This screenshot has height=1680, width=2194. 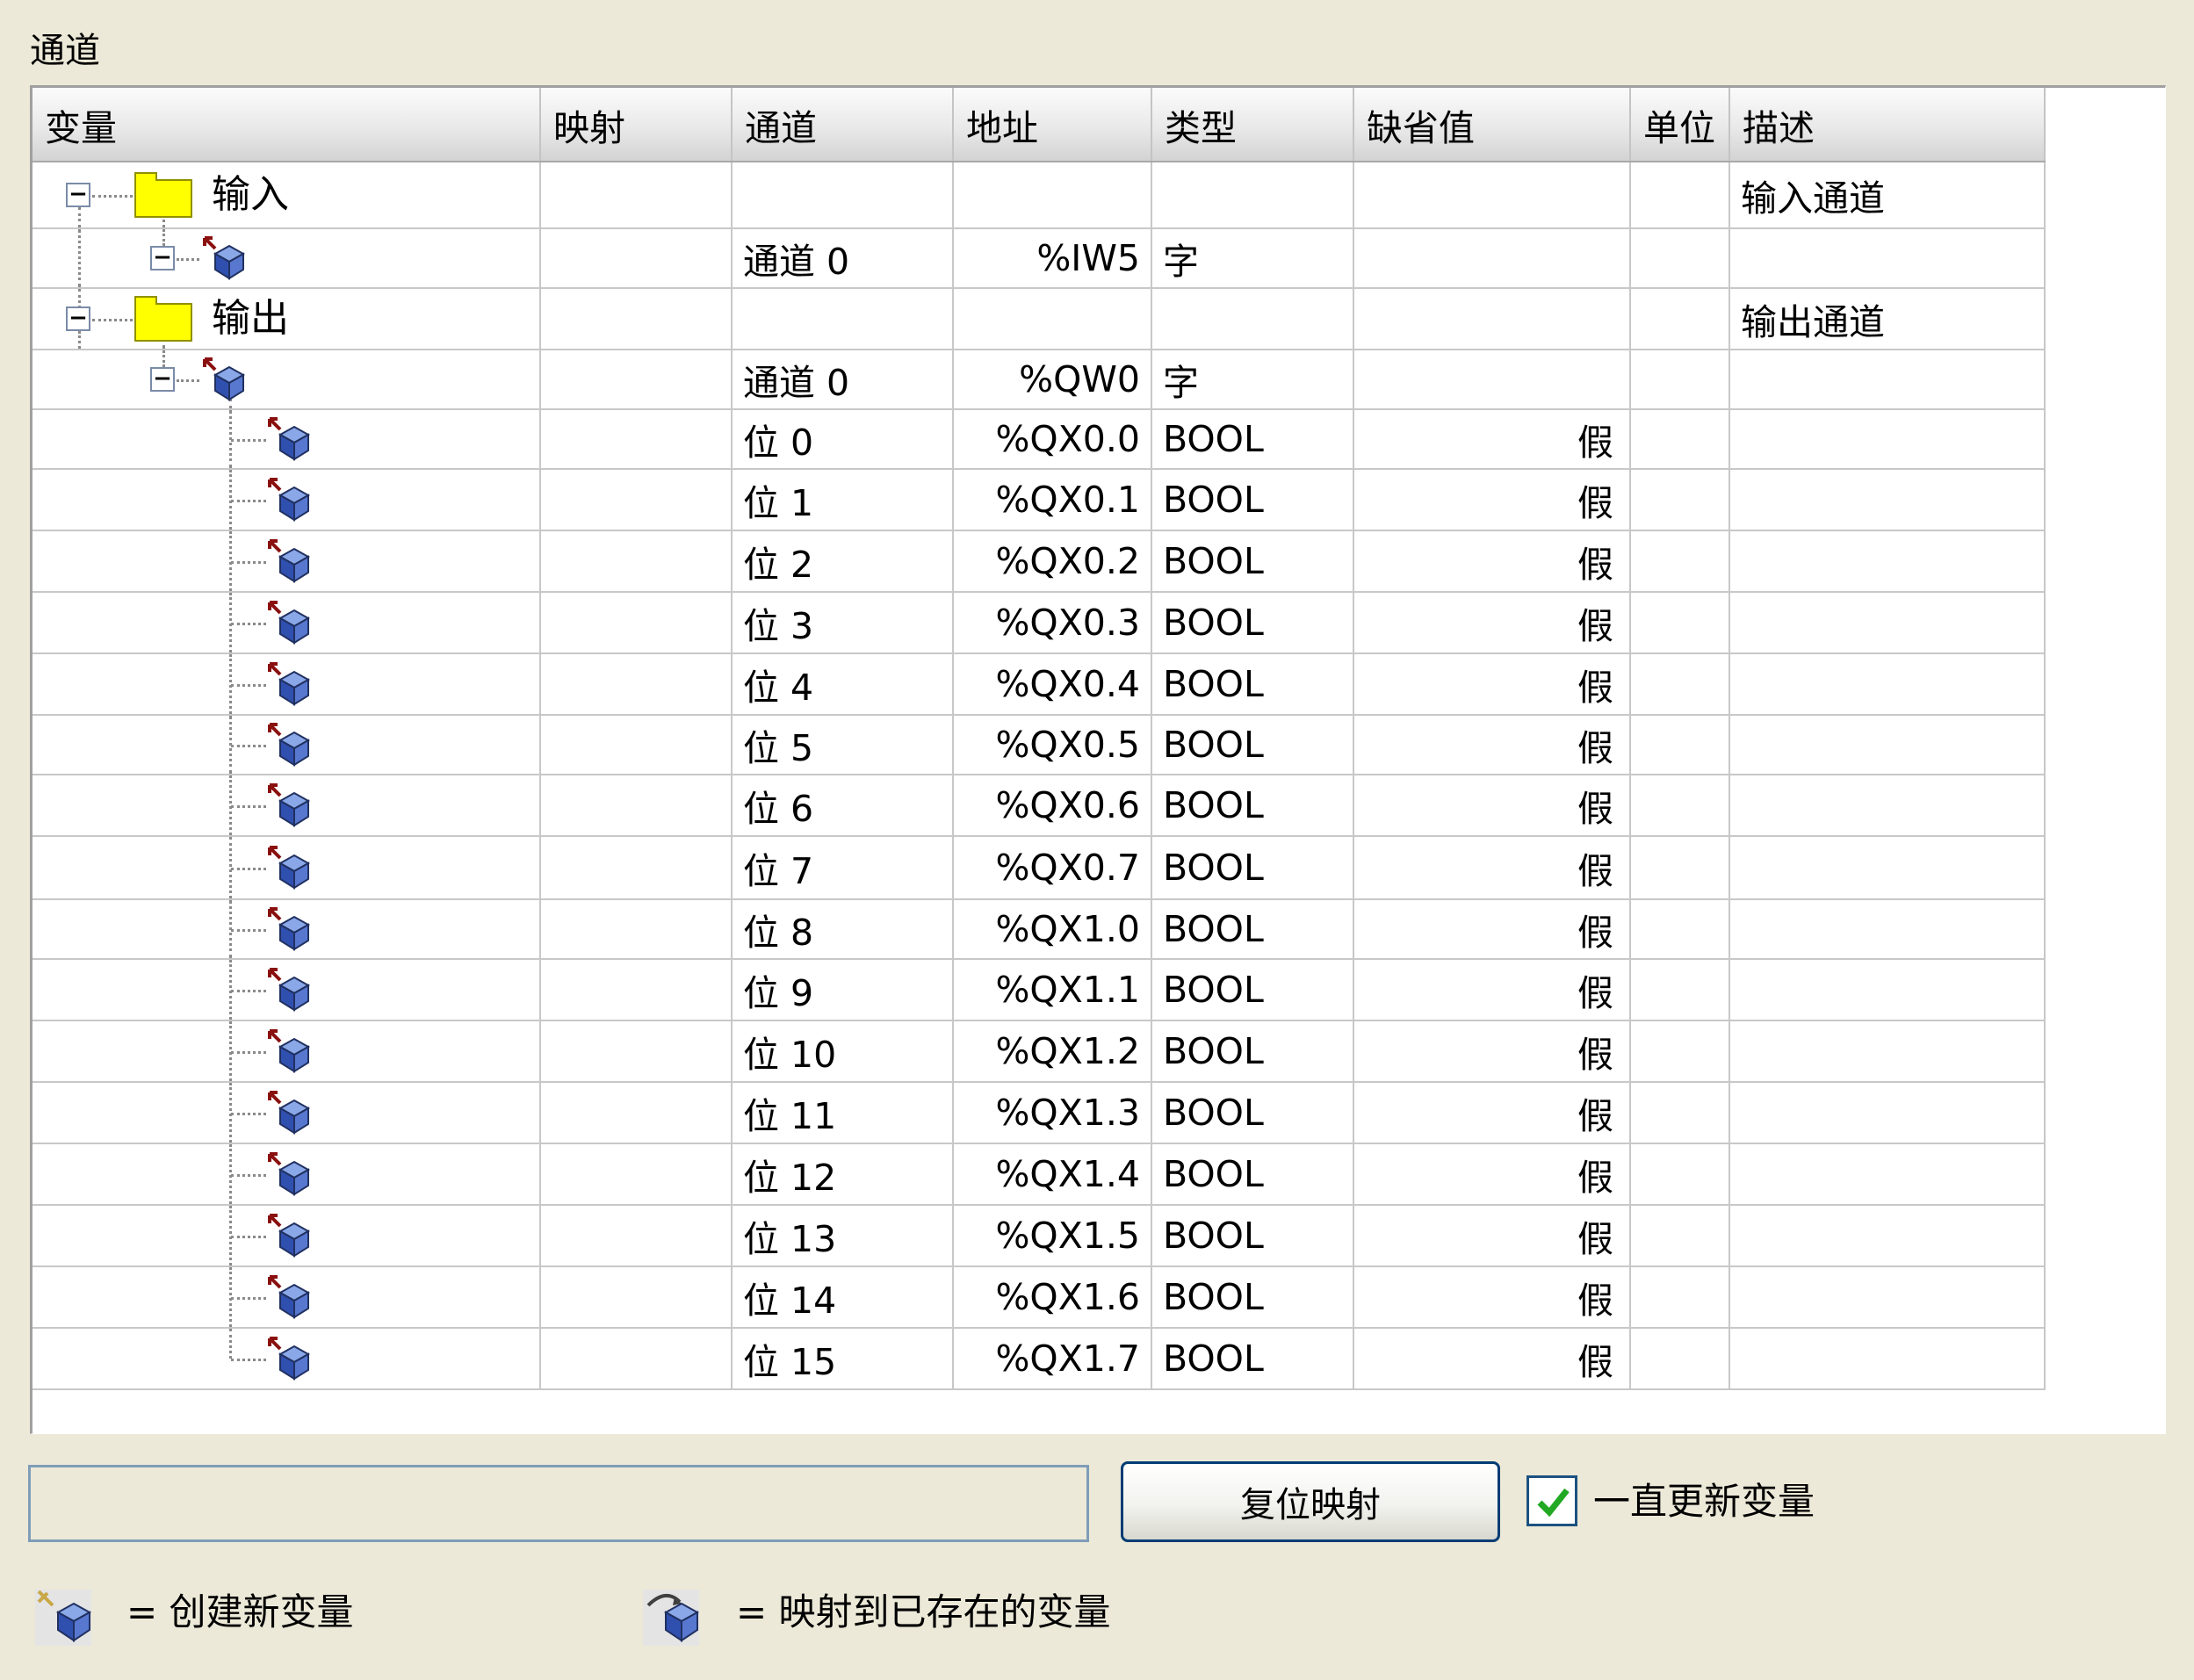 What do you see at coordinates (1039, 1174) in the screenshot?
I see `table-row: 位 12 %QX1.4 BOOL 假` at bounding box center [1039, 1174].